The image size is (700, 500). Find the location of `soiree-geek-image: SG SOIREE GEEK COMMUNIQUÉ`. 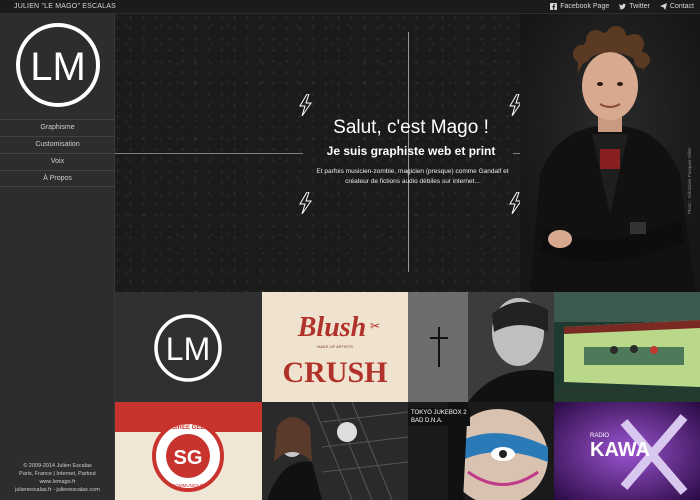

soiree-geek-image: SG SOIREE GEEK COMMUNIQUÉ is located at coordinates (188, 451).